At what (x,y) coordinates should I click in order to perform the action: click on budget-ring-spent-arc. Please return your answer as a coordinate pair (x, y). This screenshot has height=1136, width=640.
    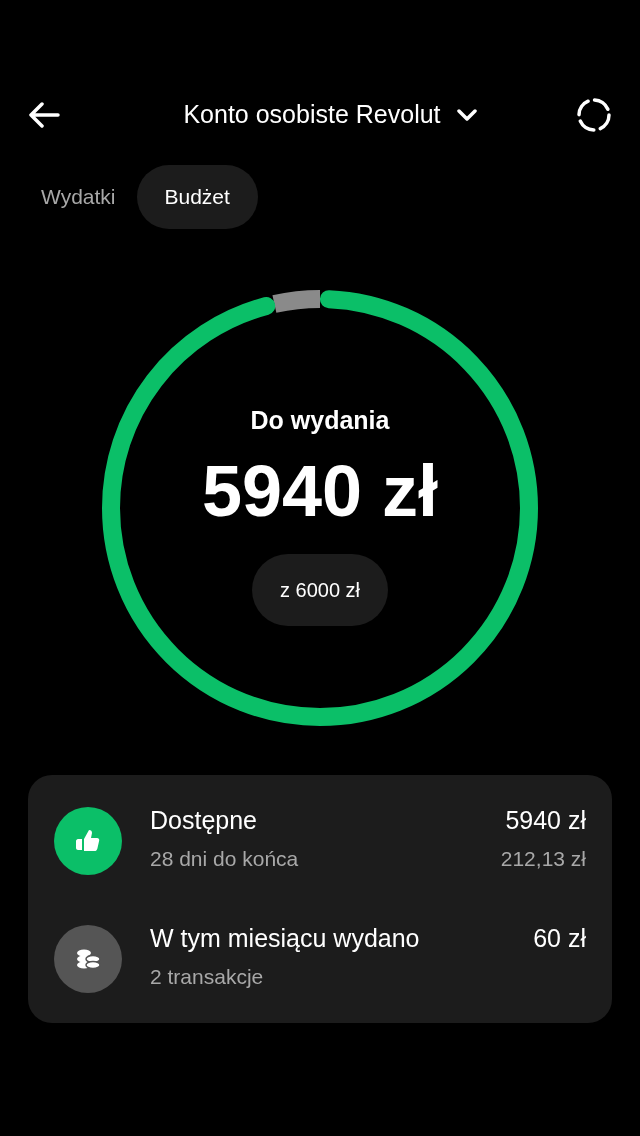
    Looking at the image, I should click on (296, 301).